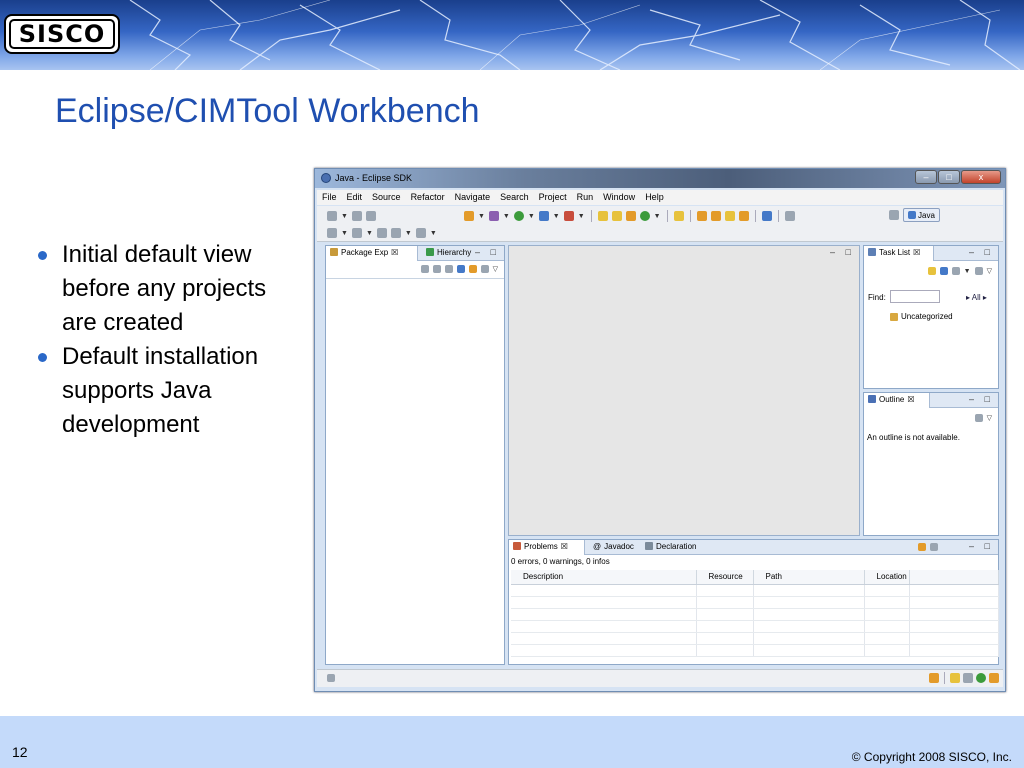  Describe the element at coordinates (644, 216) in the screenshot. I see `new-java-icon` at that location.